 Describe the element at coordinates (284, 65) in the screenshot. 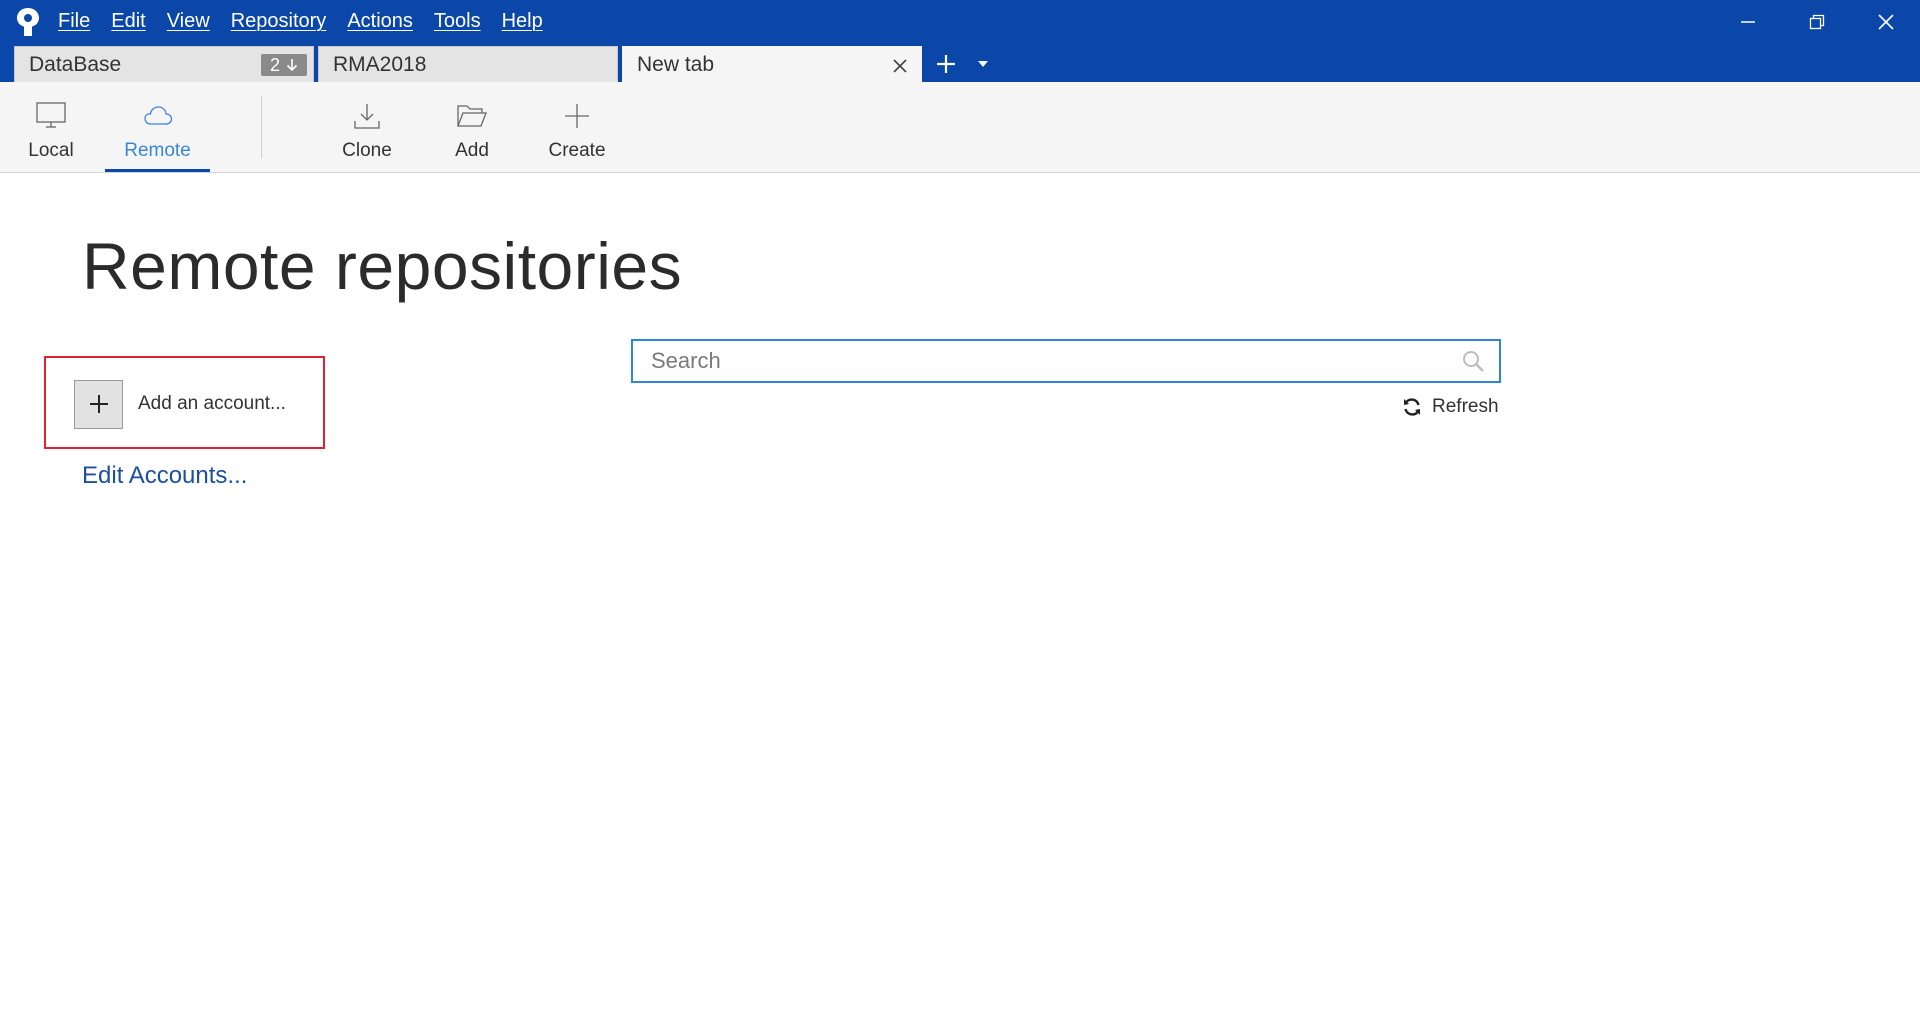

I see `status-badge: 2` at that location.